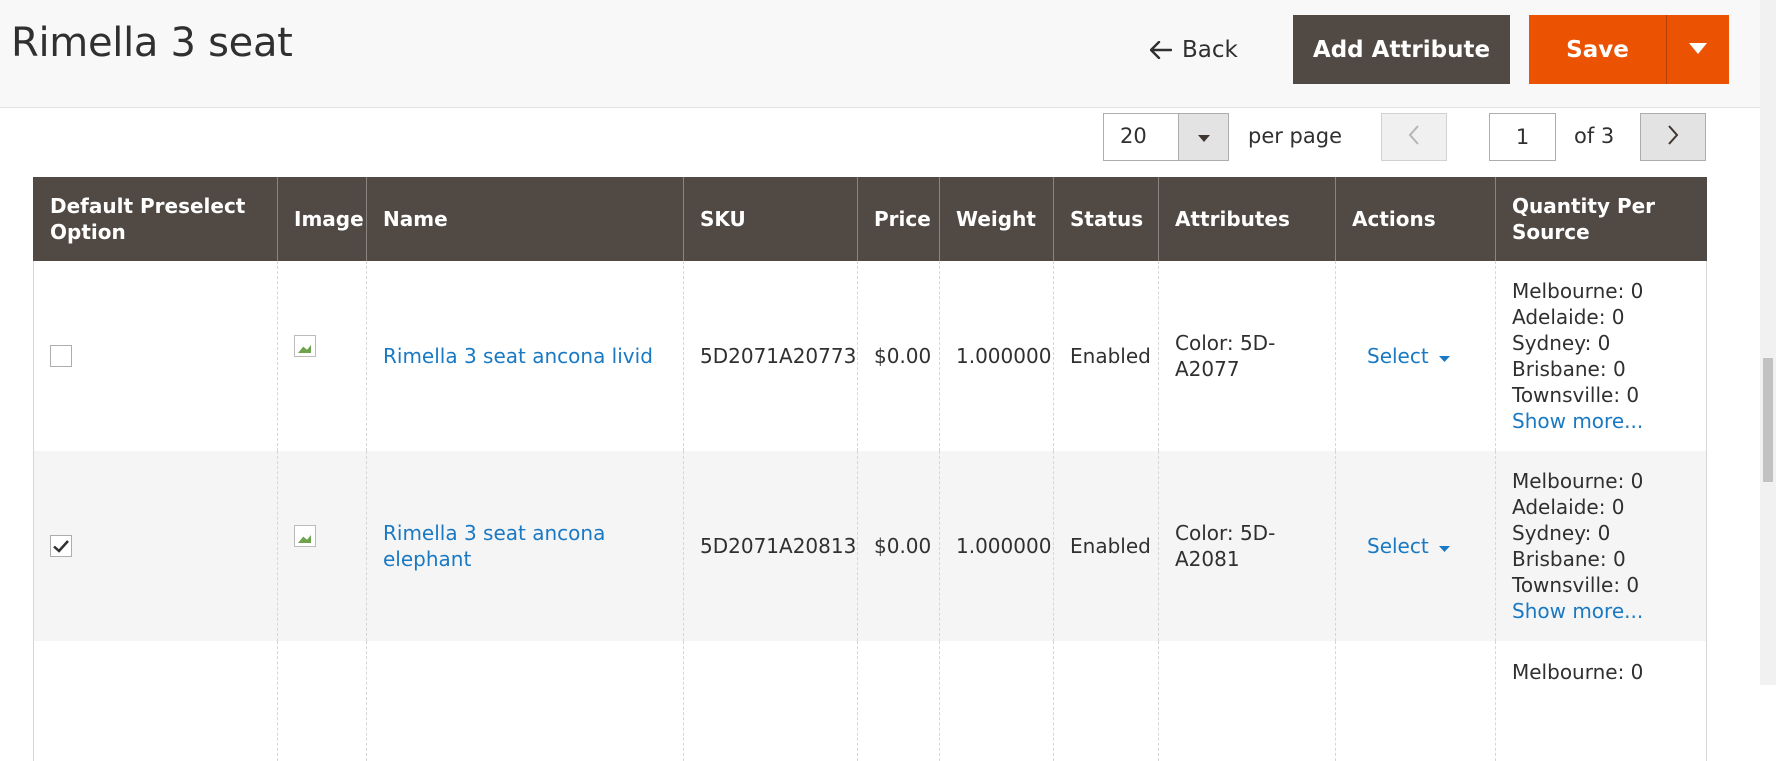  Describe the element at coordinates (1133, 136) in the screenshot. I see `per-page-value: 20` at that location.